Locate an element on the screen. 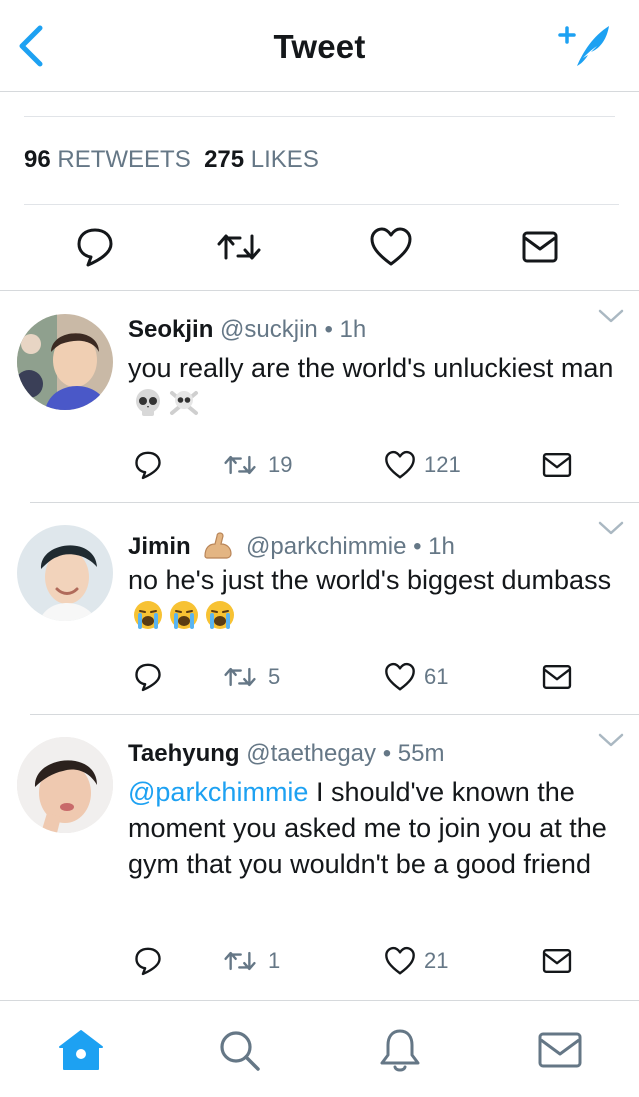 The width and height of the screenshot is (639, 1097). username: @suckjin is located at coordinates (269, 329).